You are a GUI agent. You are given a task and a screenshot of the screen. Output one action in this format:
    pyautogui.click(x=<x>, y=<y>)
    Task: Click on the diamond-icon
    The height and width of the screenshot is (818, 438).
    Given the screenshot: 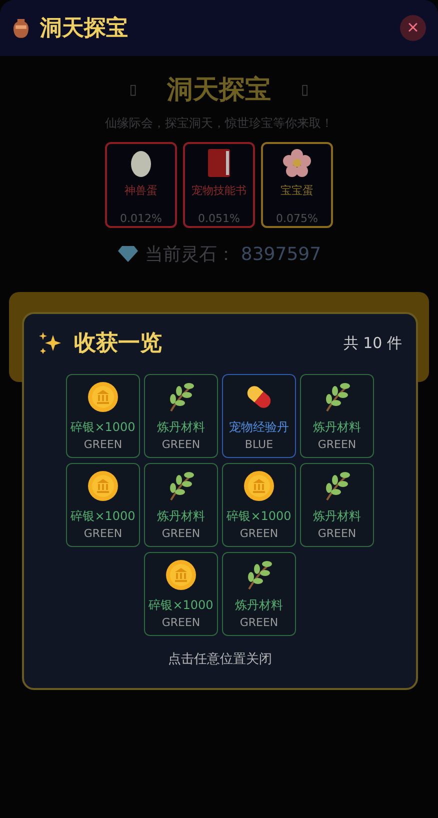 What is the action you would take?
    pyautogui.click(x=127, y=254)
    